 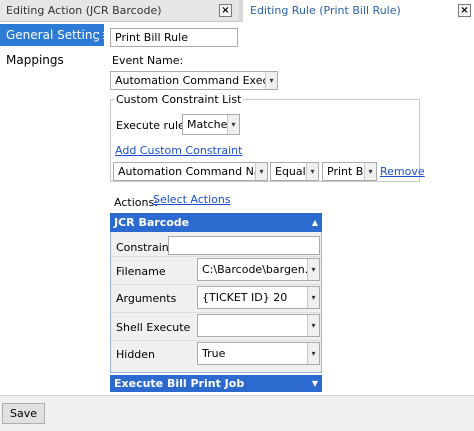 What do you see at coordinates (53, 35) in the screenshot?
I see `nav-item-general-settings: General Settings` at bounding box center [53, 35].